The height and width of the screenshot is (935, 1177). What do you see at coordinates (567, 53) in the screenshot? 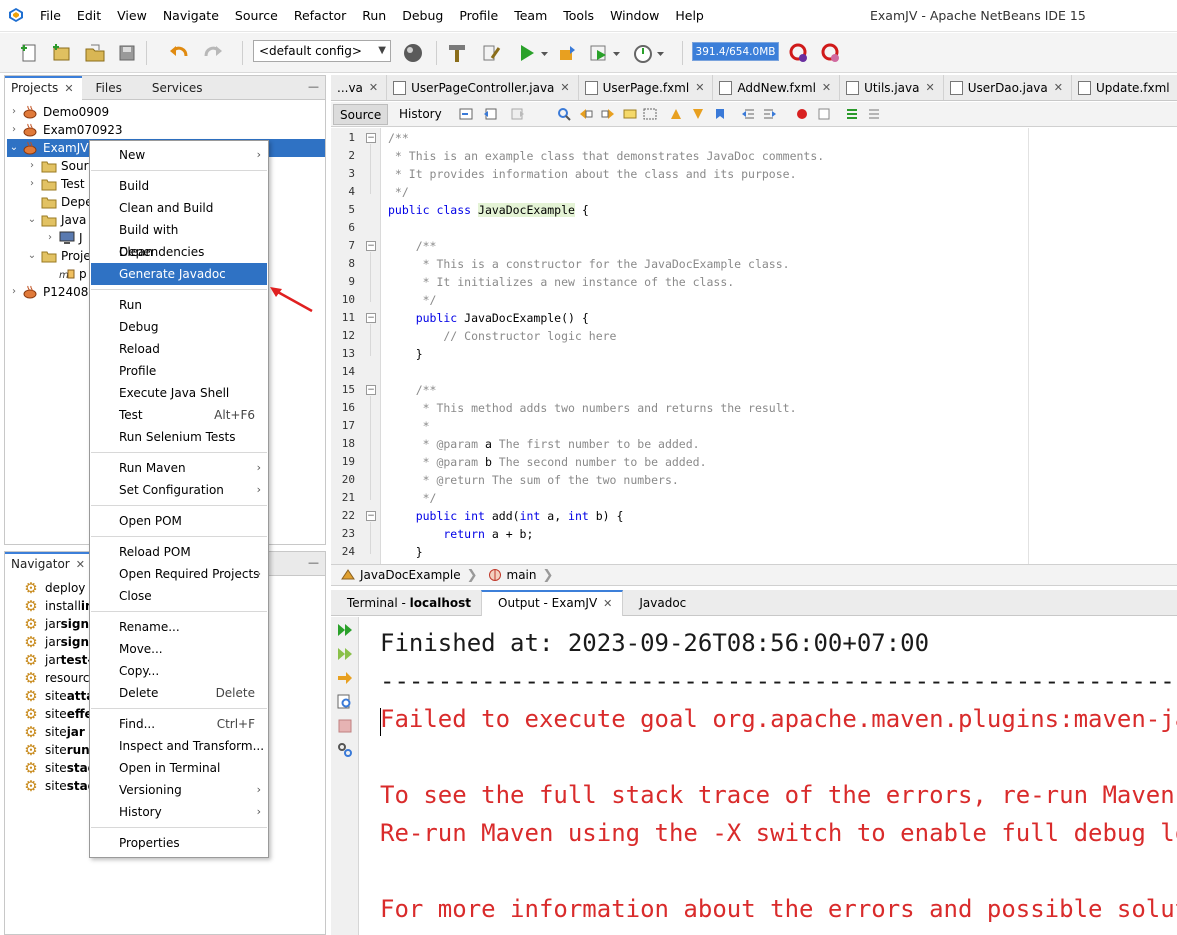
I see `debug-project-icon` at bounding box center [567, 53].